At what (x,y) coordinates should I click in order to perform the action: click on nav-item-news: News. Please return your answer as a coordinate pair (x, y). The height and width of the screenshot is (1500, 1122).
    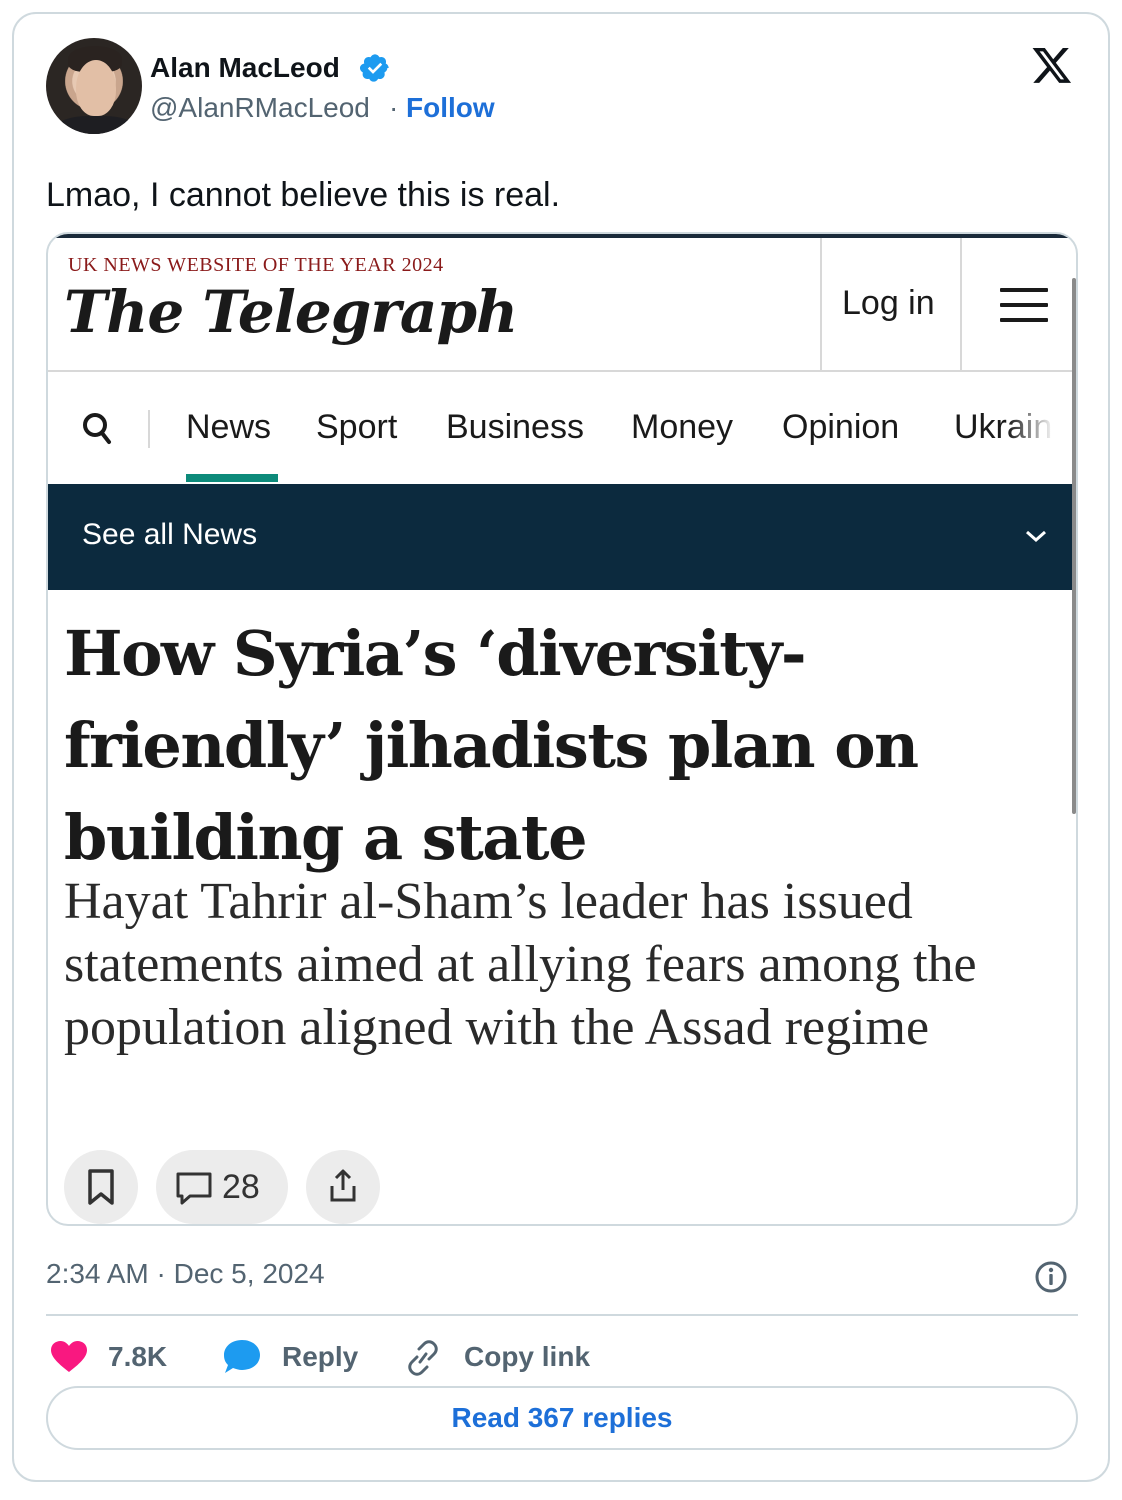
    Looking at the image, I should click on (229, 427).